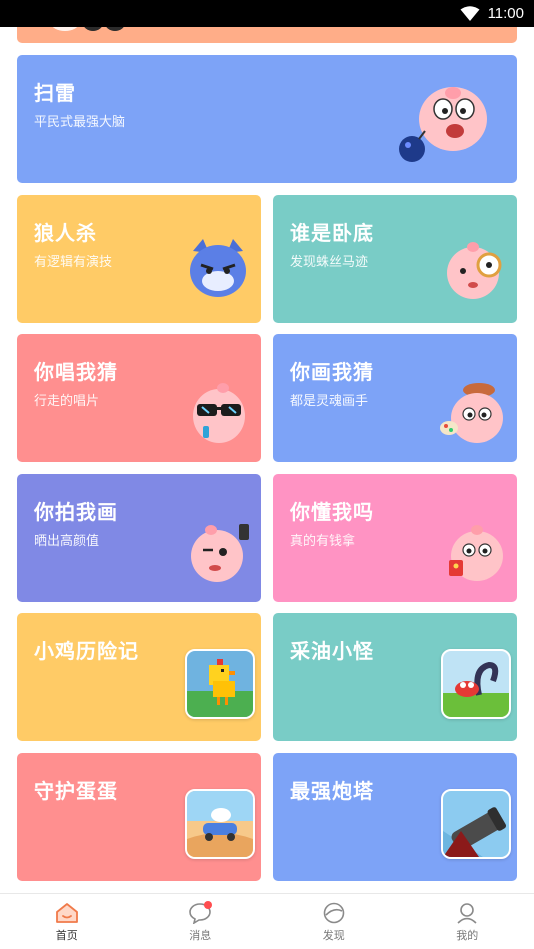 Image resolution: width=534 pixels, height=949 pixels. What do you see at coordinates (333, 935) in the screenshot?
I see `tab-label: 发现` at bounding box center [333, 935].